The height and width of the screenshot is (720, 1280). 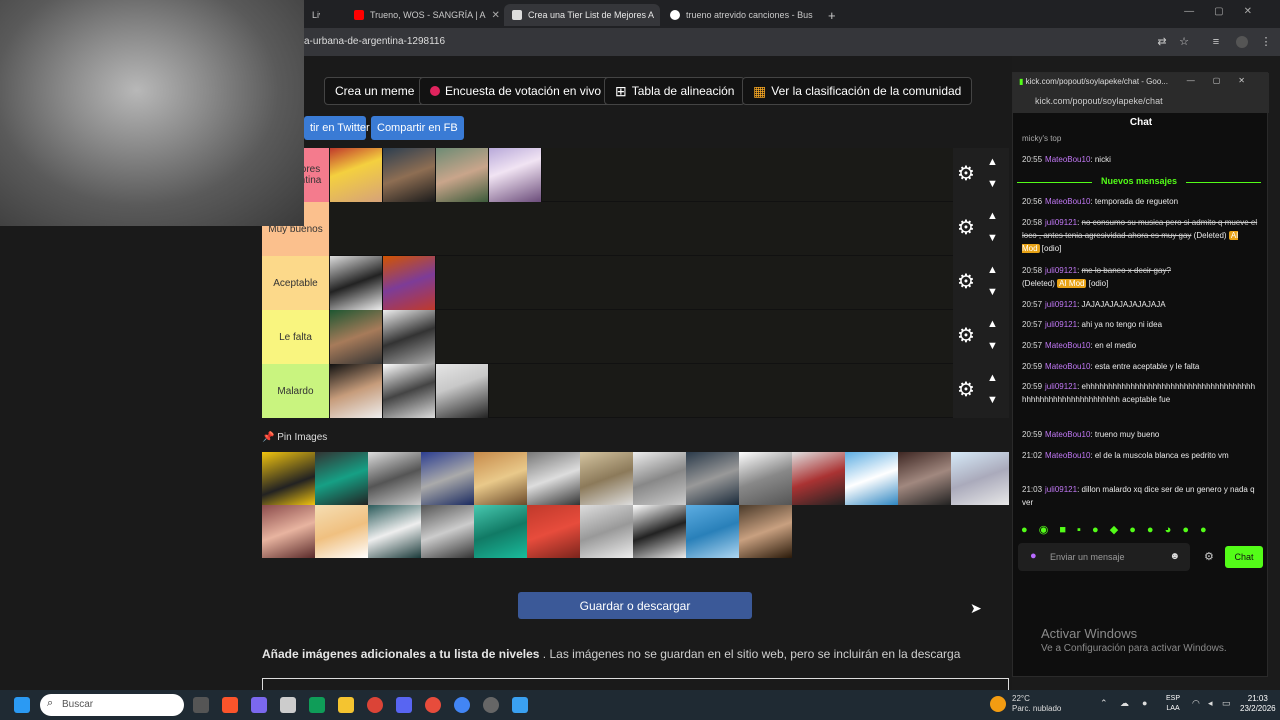 I want to click on tab-trueno-wos: Trueno, WOS - SANGRÍA | A ✕, so click(x=424, y=15).